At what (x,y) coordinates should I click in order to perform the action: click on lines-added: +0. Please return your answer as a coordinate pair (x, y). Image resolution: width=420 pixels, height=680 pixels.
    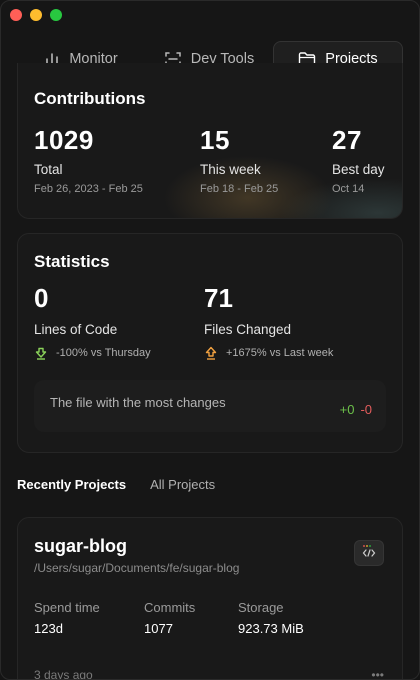
    Looking at the image, I should click on (347, 409).